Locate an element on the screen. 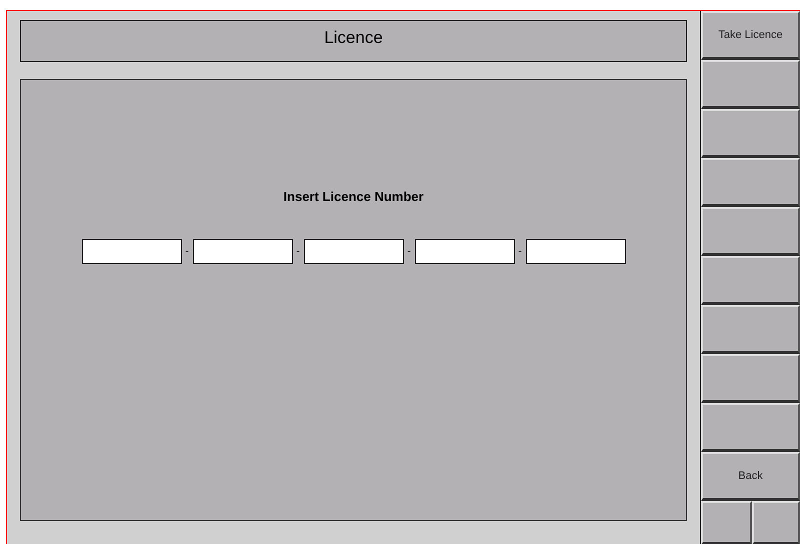 The image size is (800, 544). title-bar: Licence is located at coordinates (353, 41).